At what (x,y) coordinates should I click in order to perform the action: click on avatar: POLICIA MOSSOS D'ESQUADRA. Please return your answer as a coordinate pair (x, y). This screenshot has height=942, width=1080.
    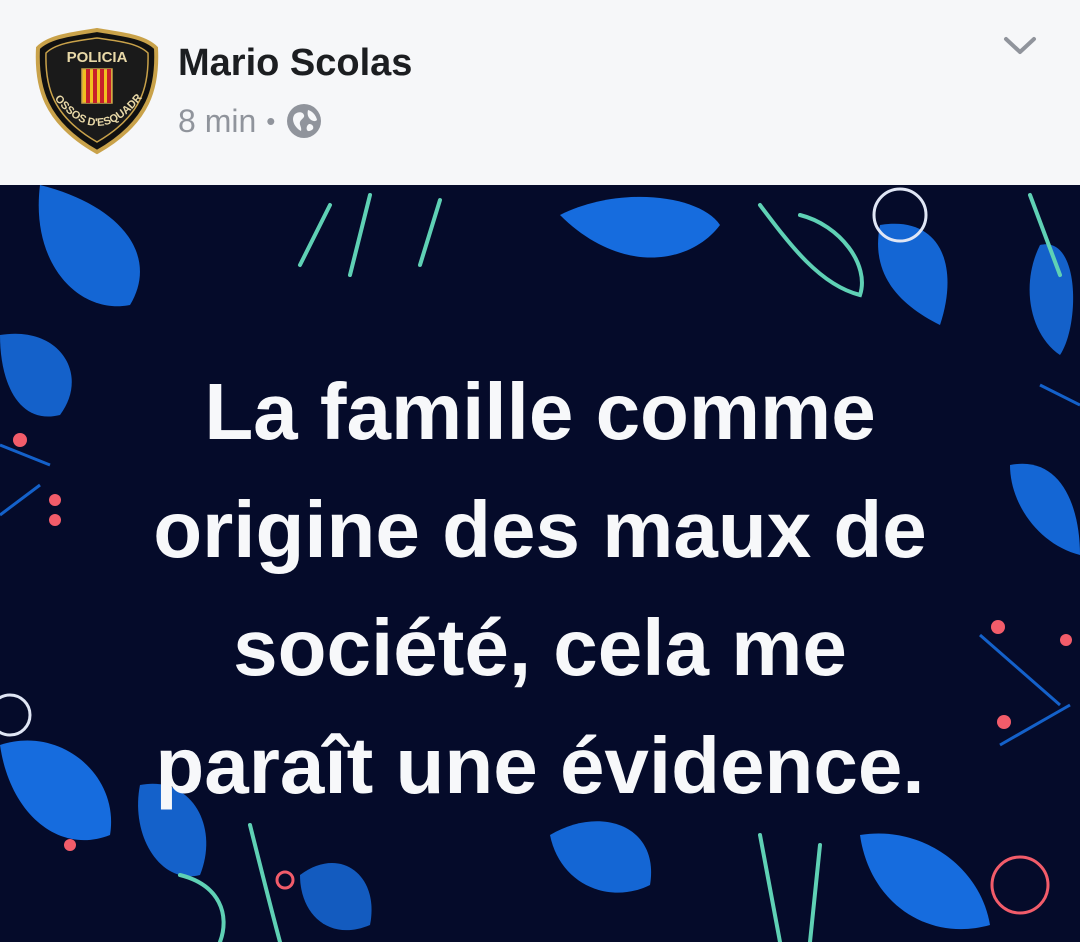
    Looking at the image, I should click on (97, 91).